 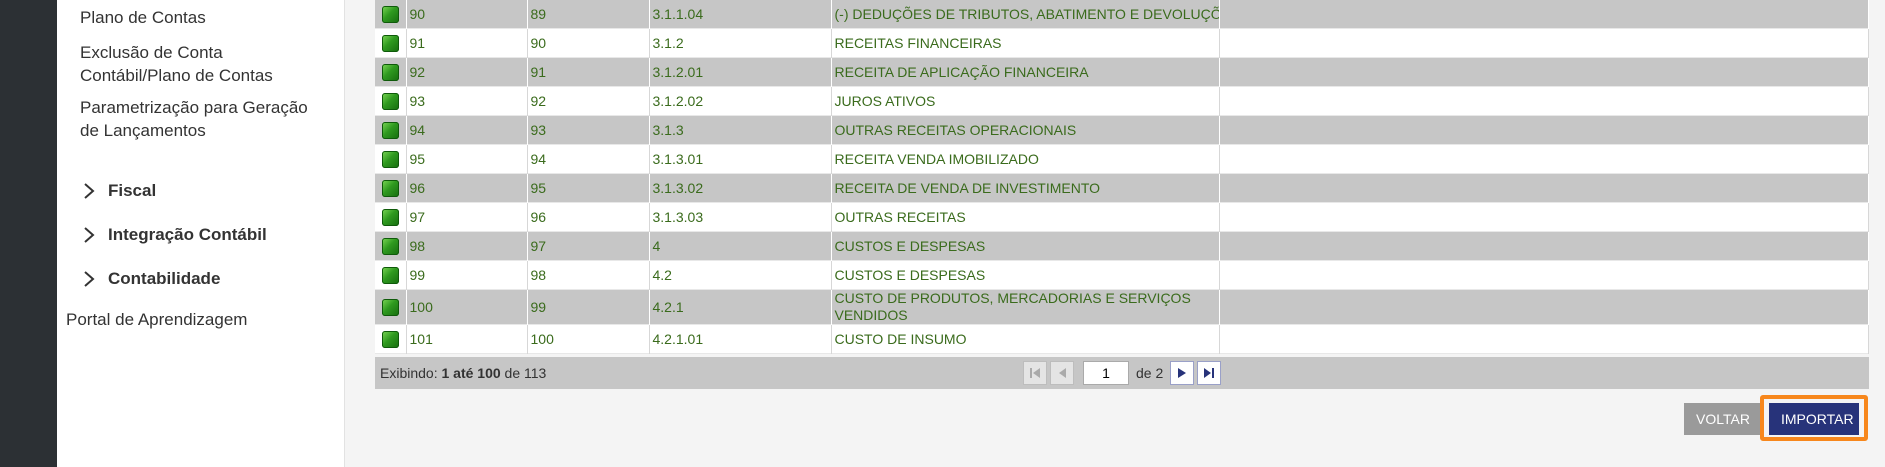 What do you see at coordinates (1025, 43) in the screenshot?
I see `description-cell: RECEITAS FINANCEIRAS` at bounding box center [1025, 43].